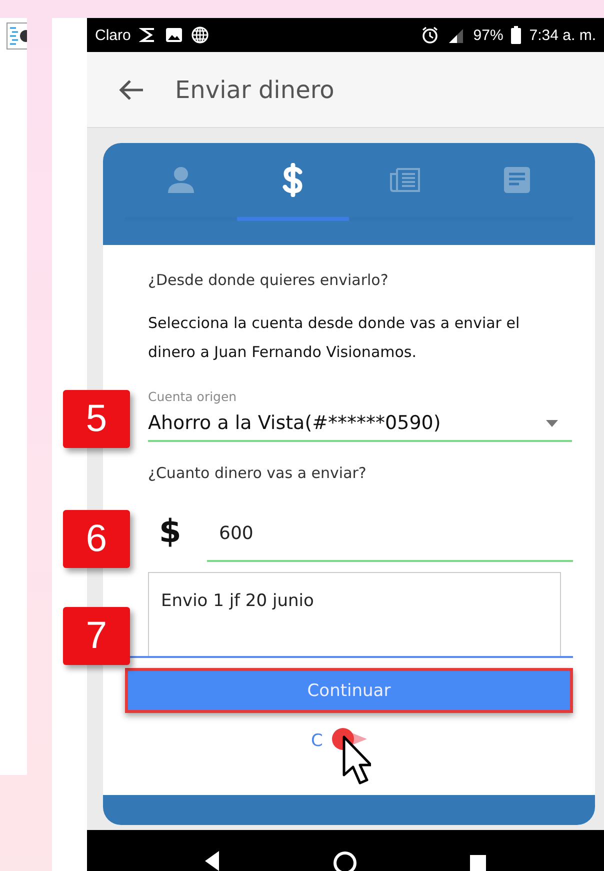  Describe the element at coordinates (269, 280) in the screenshot. I see `source-question: ¿Desde donde quieres enviarlo?` at that location.